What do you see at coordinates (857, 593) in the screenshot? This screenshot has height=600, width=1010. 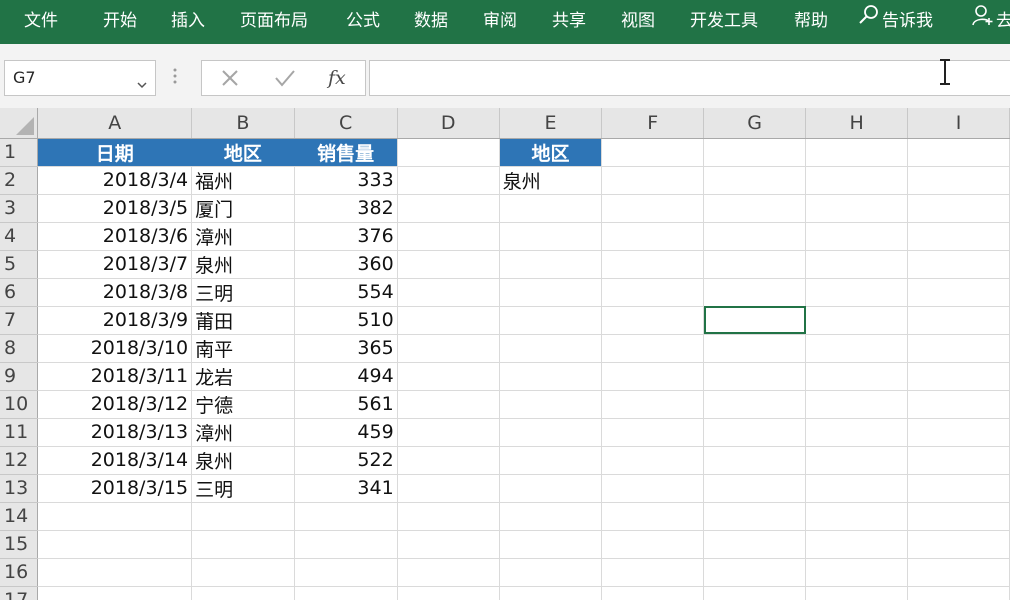 I see `cell-h17` at bounding box center [857, 593].